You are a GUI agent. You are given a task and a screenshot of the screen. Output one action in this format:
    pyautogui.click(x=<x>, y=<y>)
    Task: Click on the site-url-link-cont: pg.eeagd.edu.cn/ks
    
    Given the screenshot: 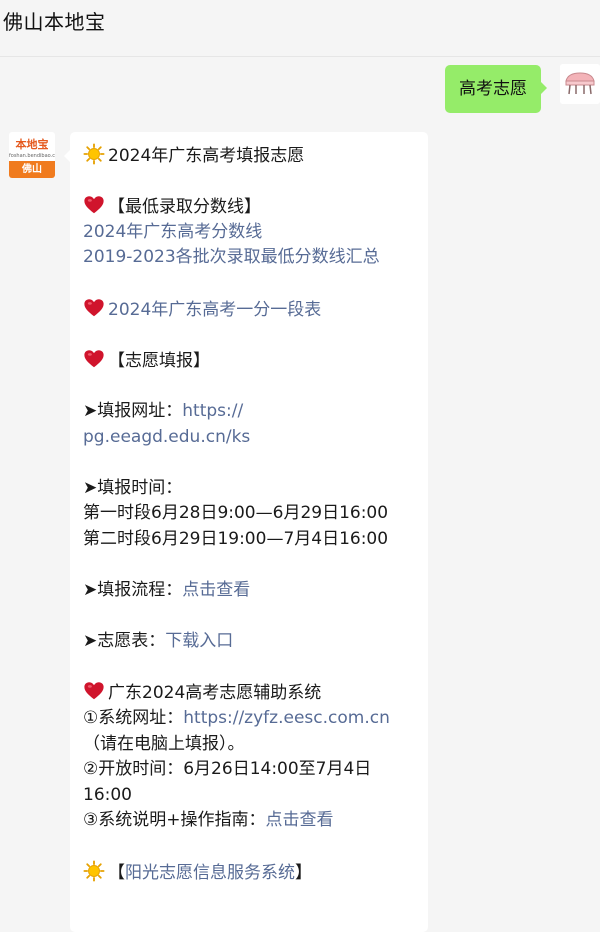 What is the action you would take?
    pyautogui.click(x=166, y=437)
    